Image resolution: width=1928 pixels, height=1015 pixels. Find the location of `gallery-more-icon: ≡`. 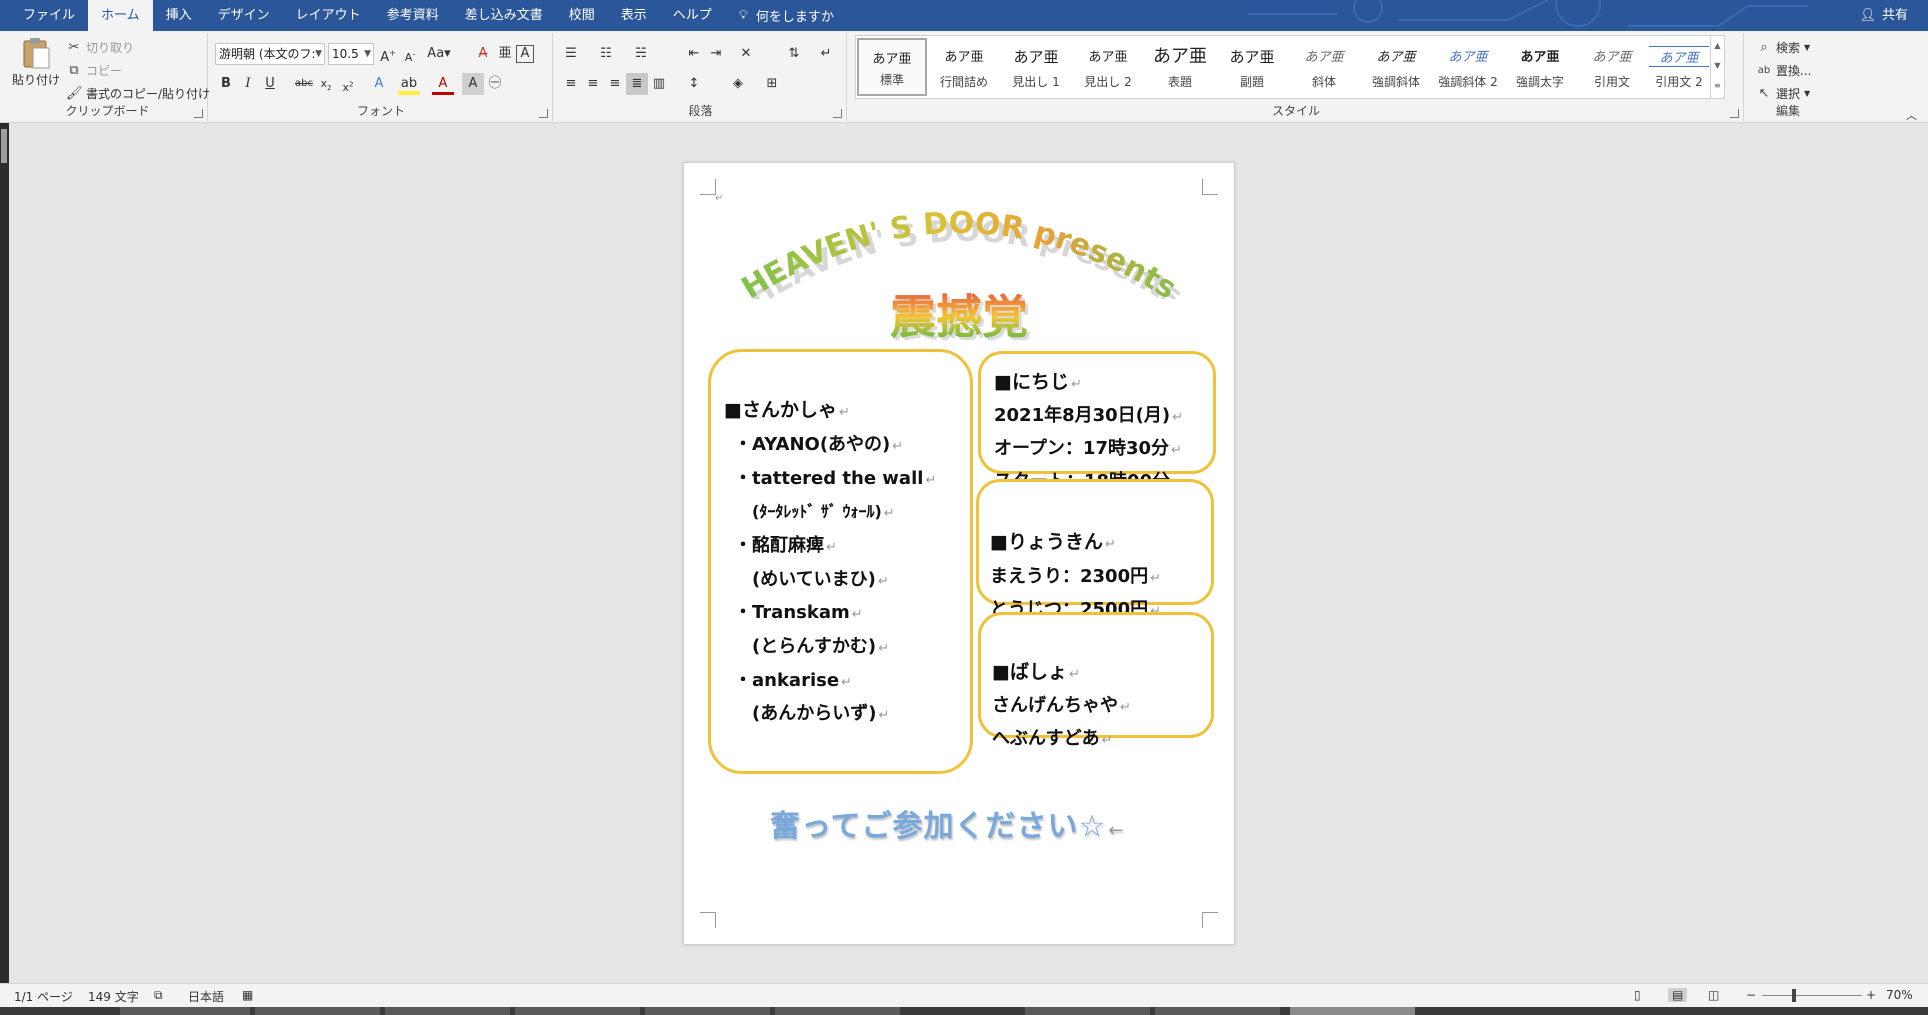

gallery-more-icon: ≡ is located at coordinates (1717, 86).